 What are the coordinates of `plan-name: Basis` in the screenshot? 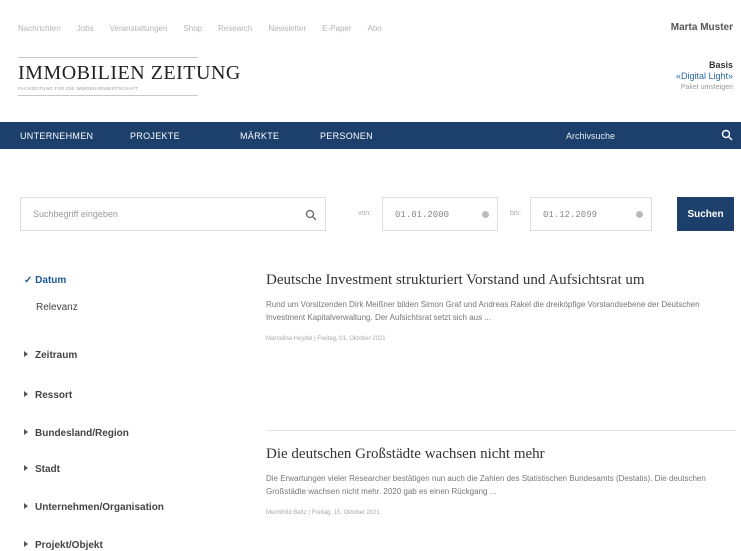 It's located at (720, 65).